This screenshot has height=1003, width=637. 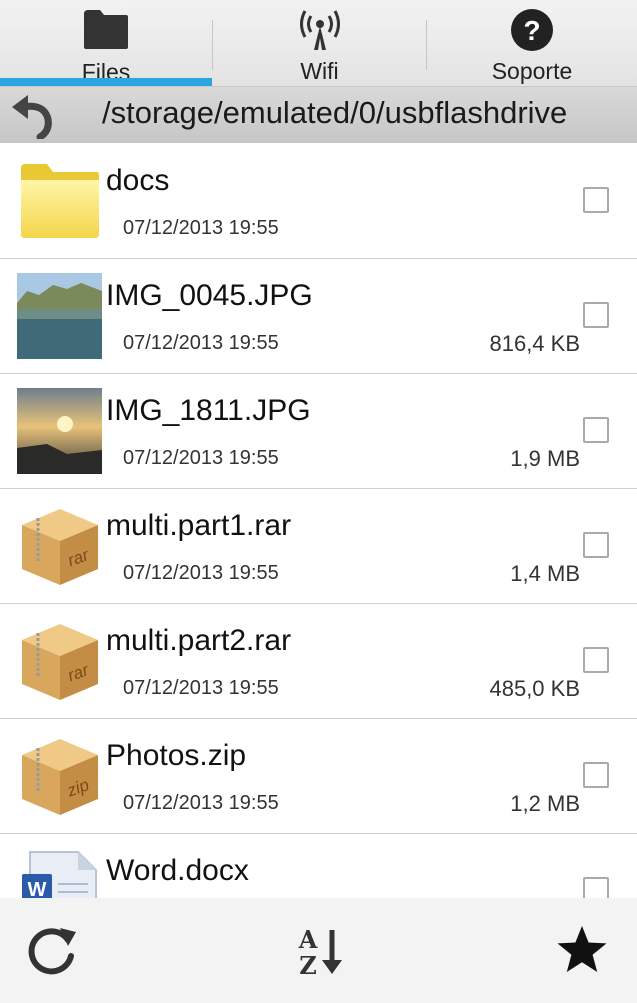 I want to click on file-name: Word.docx, so click(x=177, y=870).